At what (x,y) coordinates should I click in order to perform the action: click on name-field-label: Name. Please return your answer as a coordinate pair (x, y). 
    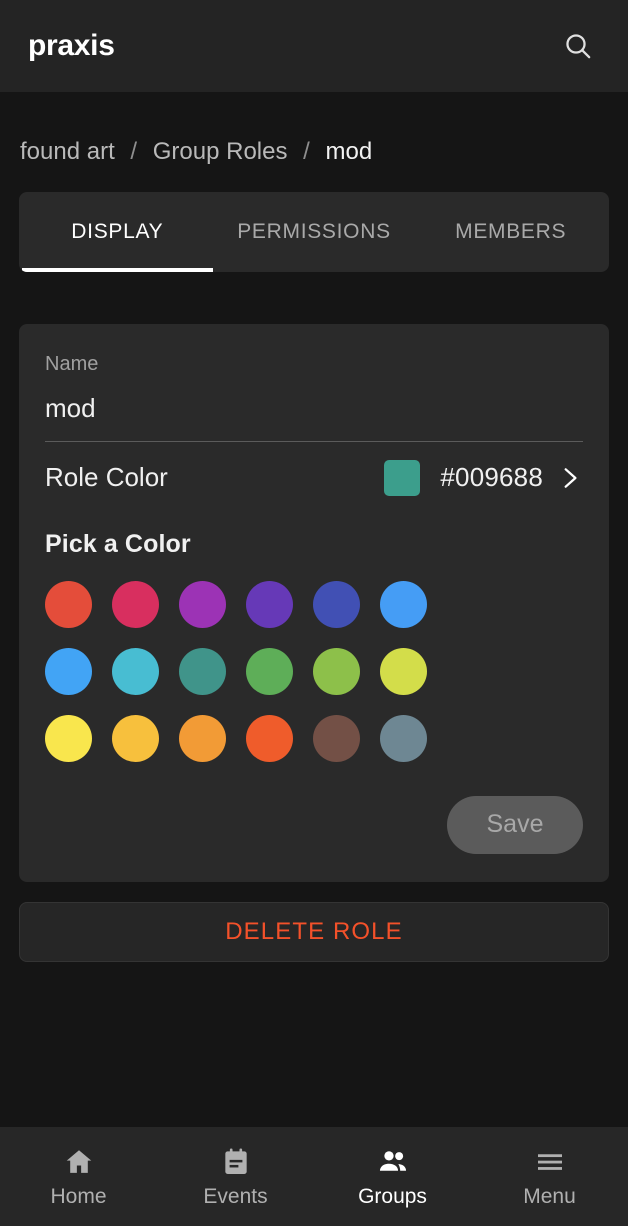
    Looking at the image, I should click on (72, 364).